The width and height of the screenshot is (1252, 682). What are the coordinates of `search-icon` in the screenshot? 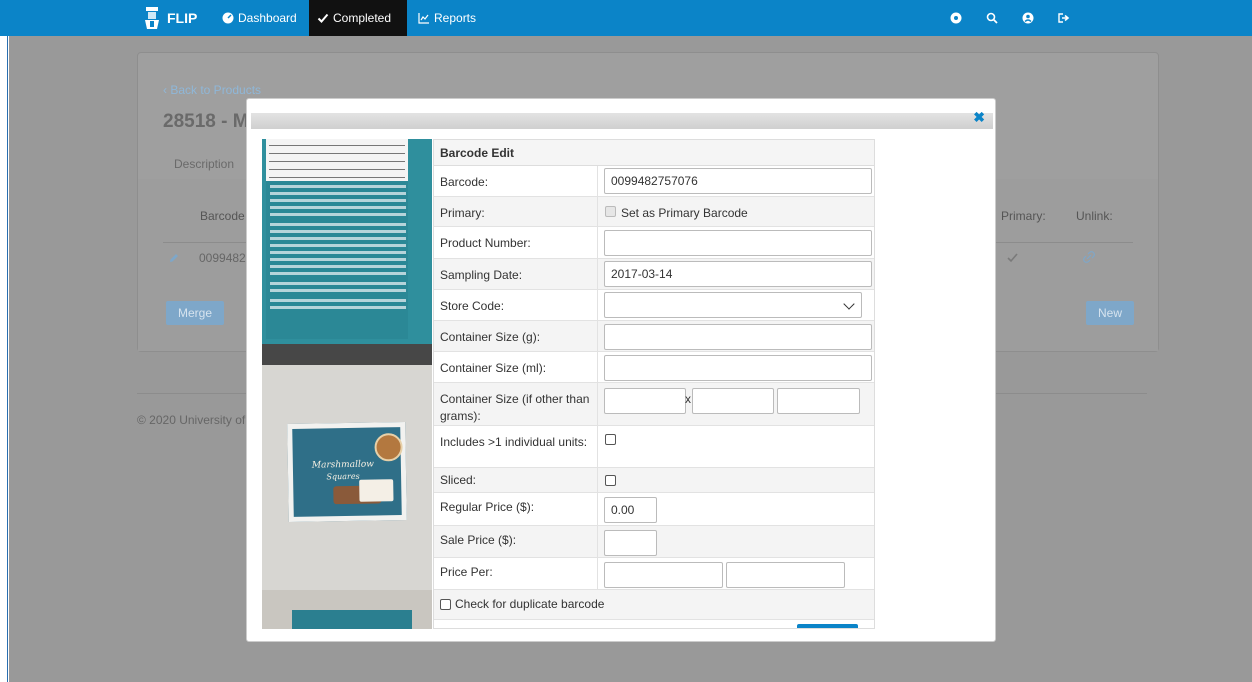 It's located at (992, 18).